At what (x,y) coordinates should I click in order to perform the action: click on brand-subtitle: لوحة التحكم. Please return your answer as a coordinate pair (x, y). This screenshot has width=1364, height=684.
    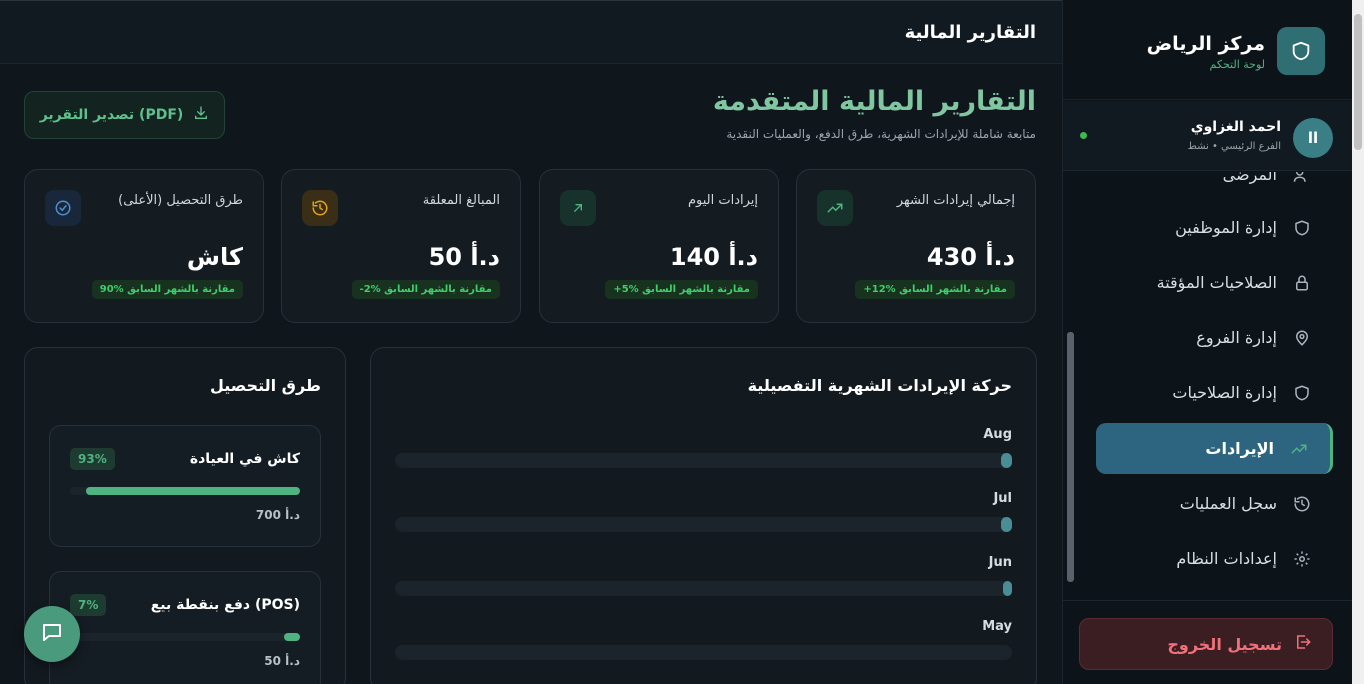
    Looking at the image, I should click on (1237, 64).